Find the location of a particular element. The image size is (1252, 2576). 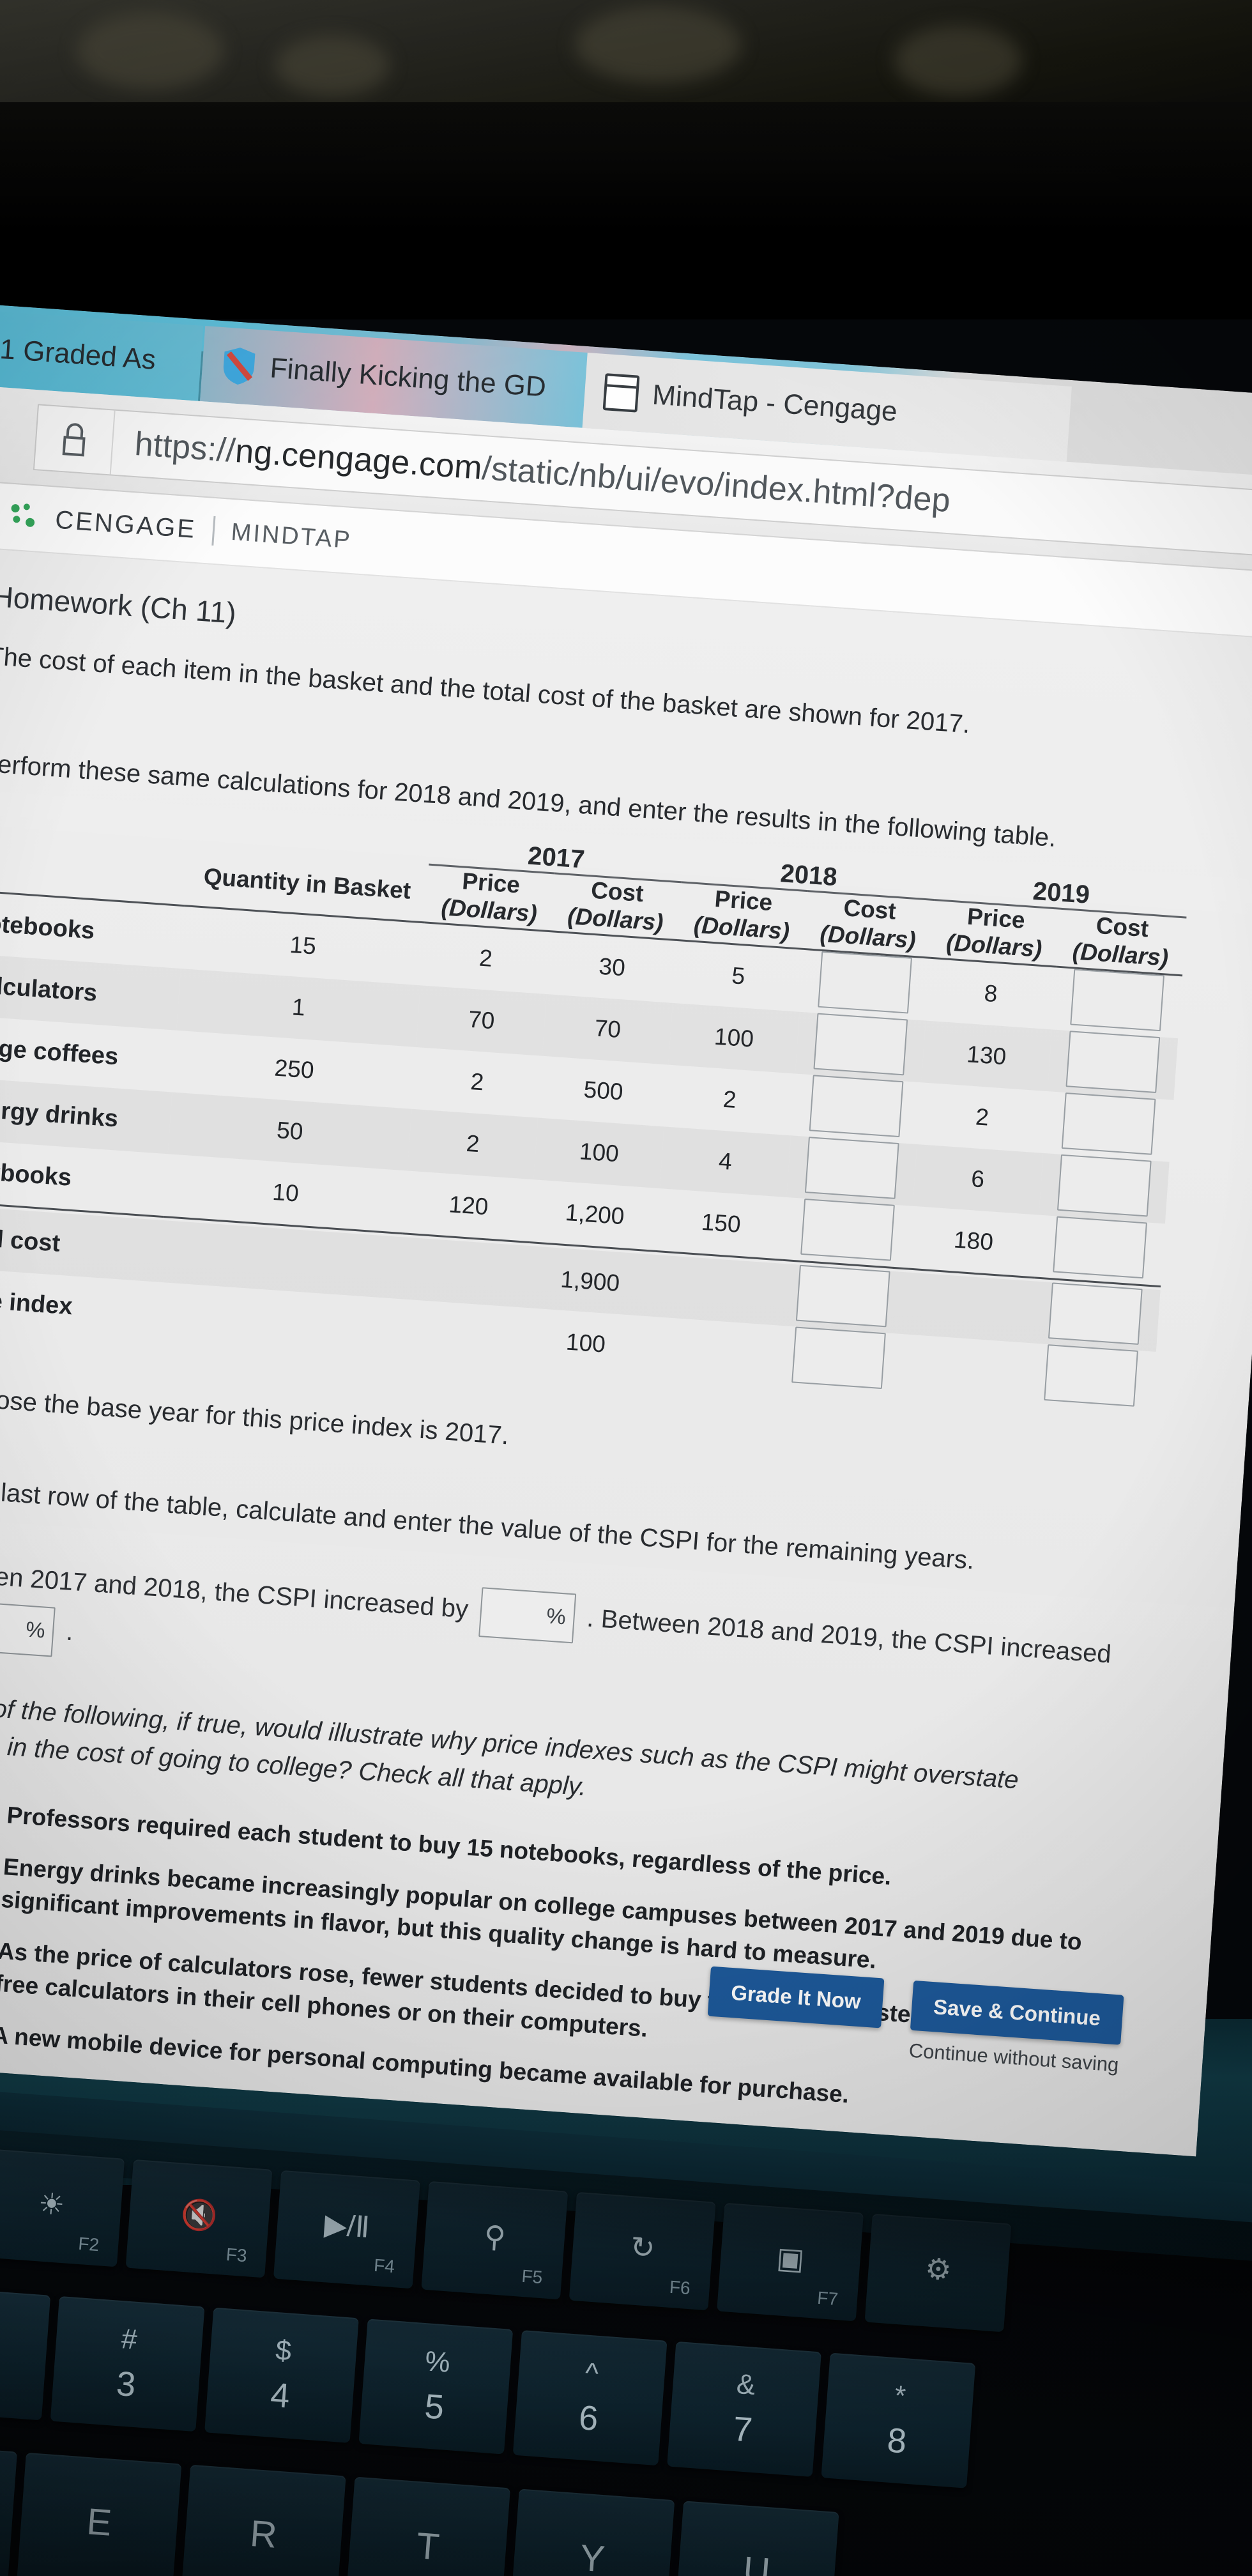

cell-price-2019: 130 is located at coordinates (986, 1055).